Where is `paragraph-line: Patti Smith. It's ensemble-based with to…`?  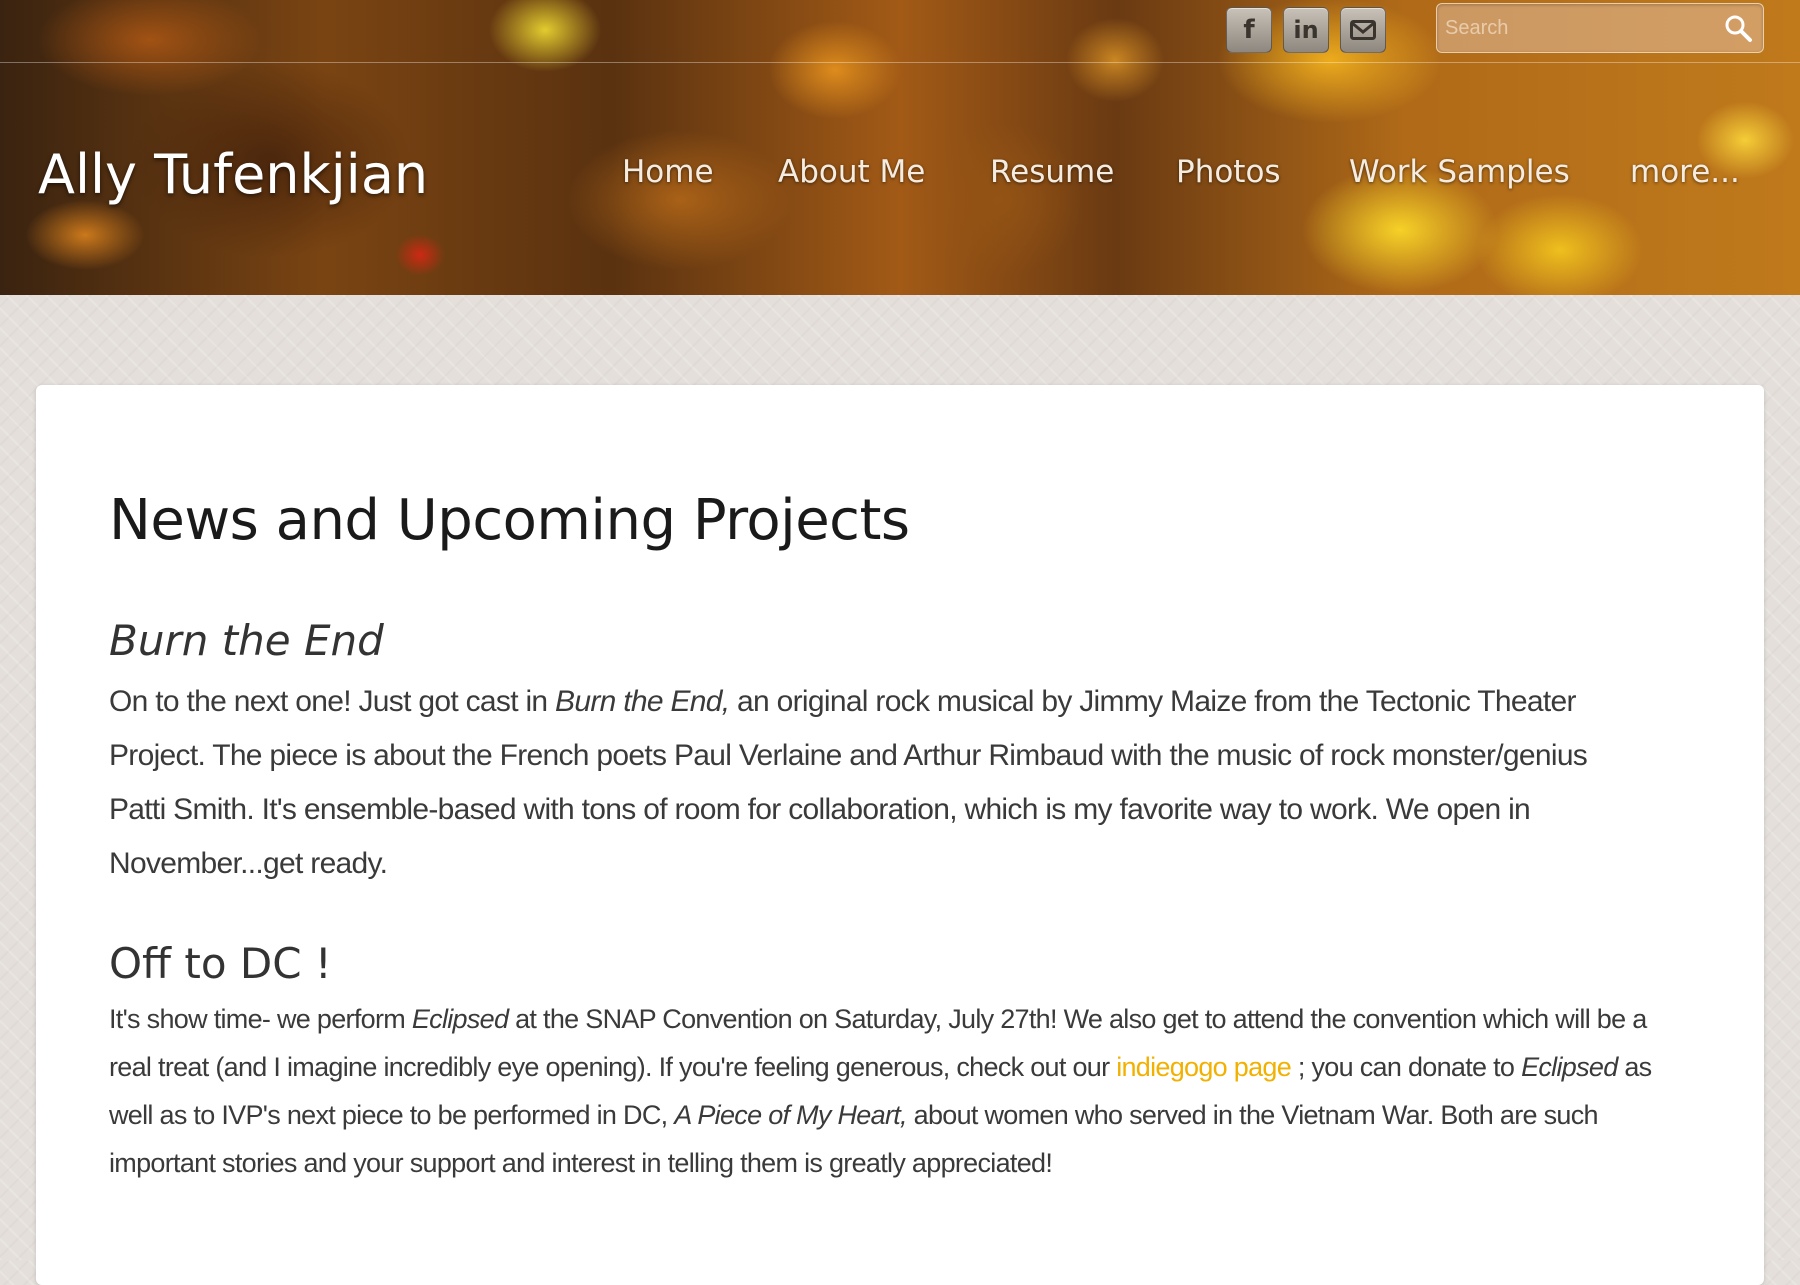
paragraph-line: Patti Smith. It's ensemble-based with to… is located at coordinates (820, 809).